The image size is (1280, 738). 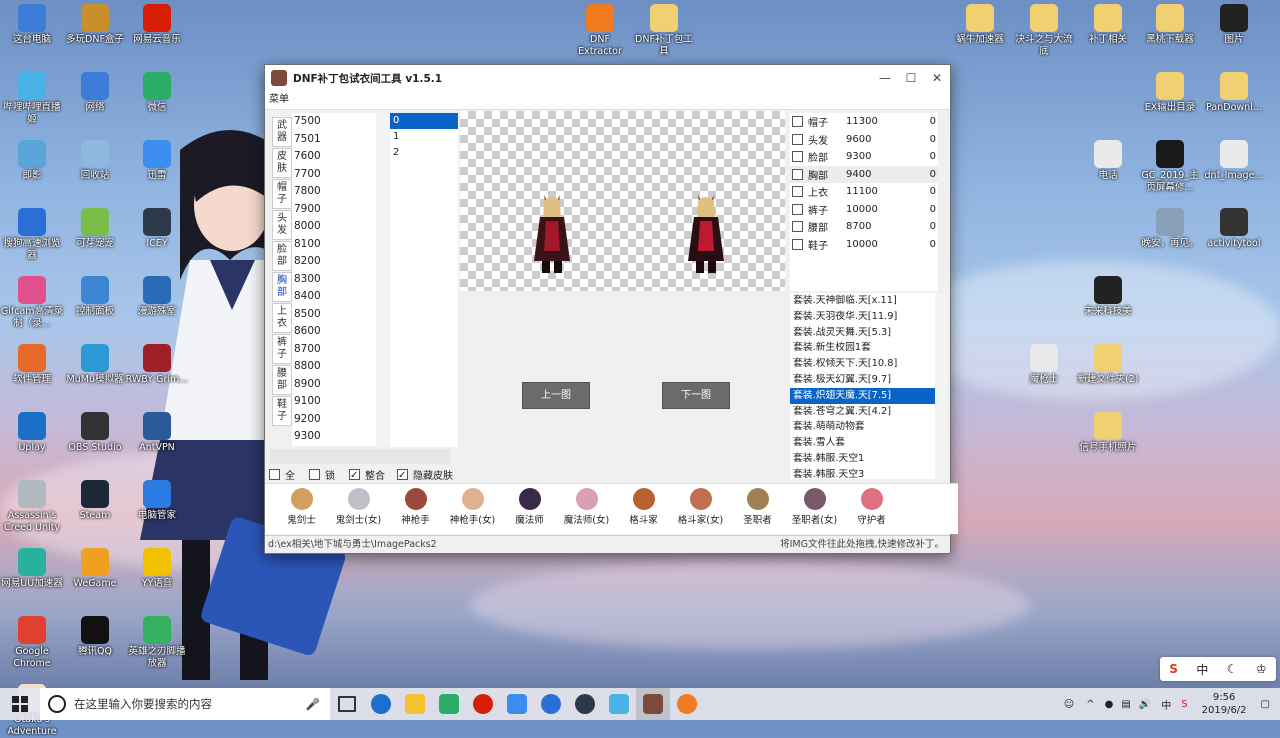 What do you see at coordinates (282, 163) in the screenshot?
I see `tab-1: 皮肤` at bounding box center [282, 163].